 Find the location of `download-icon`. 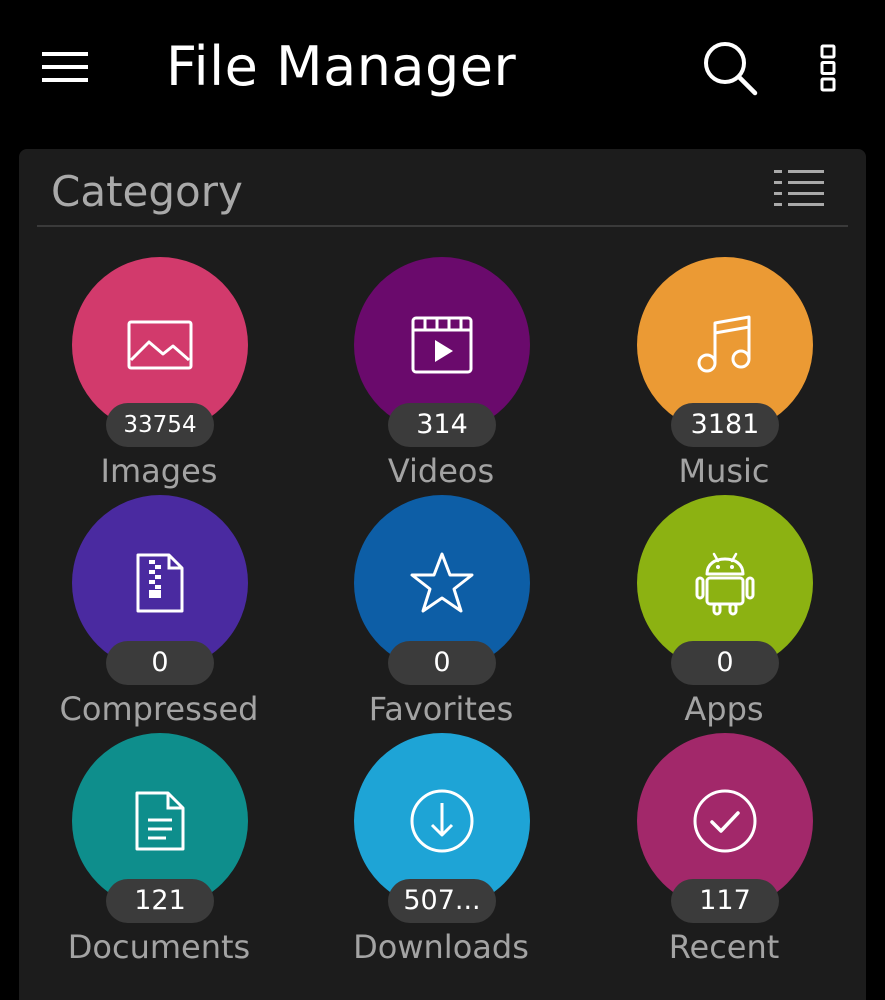

download-icon is located at coordinates (442, 821).